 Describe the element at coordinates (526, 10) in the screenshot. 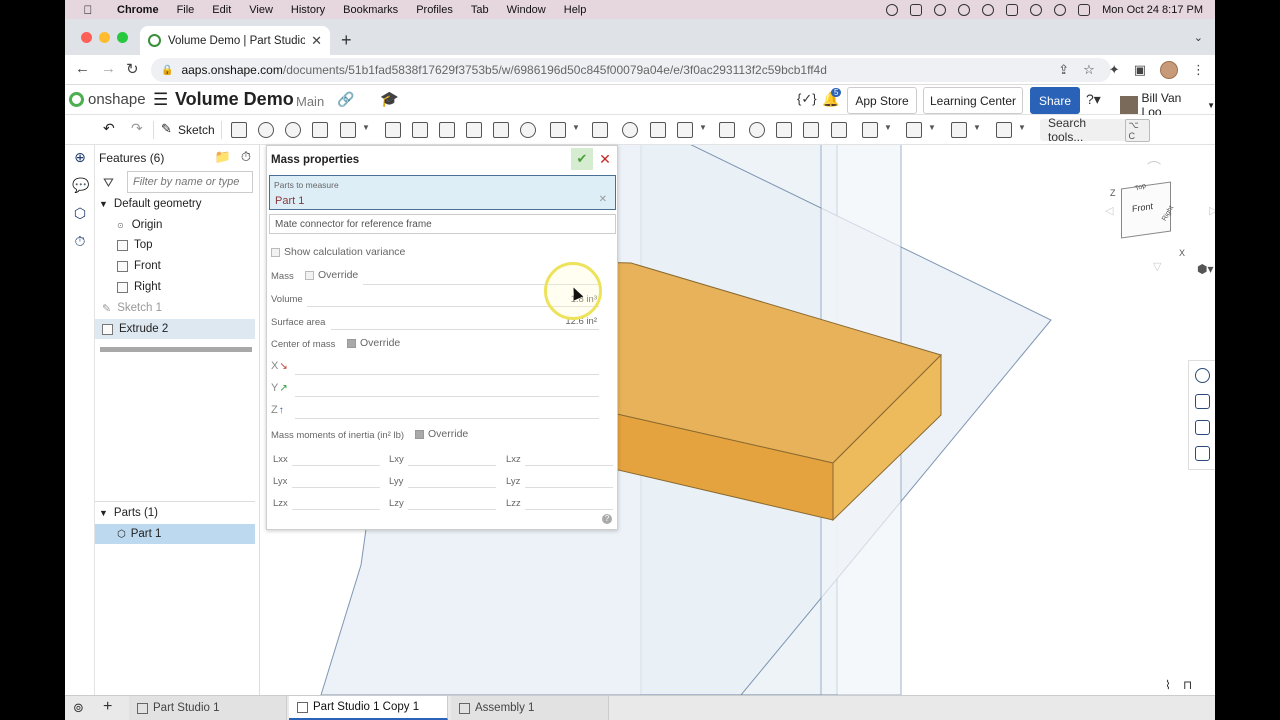

I see `menu-window: Window` at that location.